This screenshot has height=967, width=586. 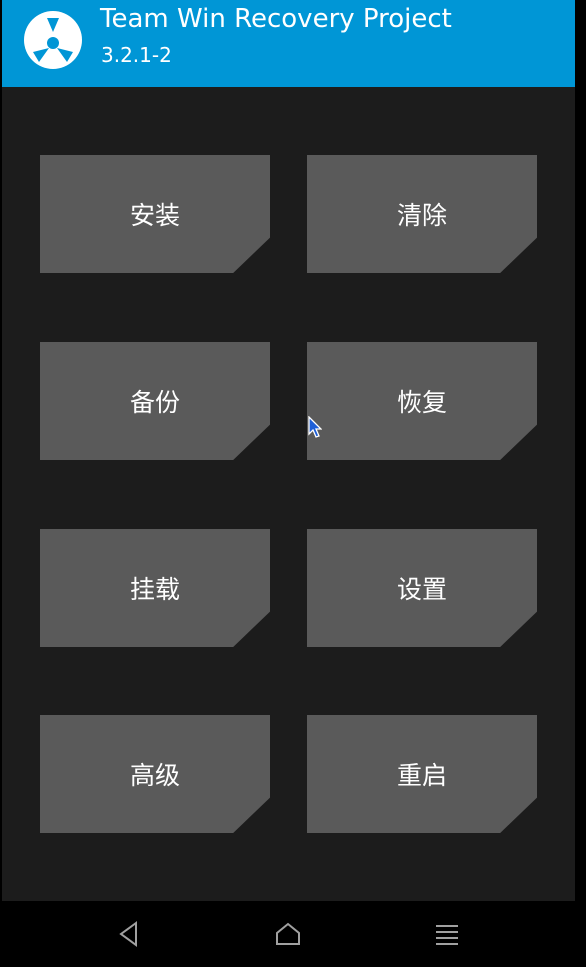 I want to click on settings-button: 设置, so click(x=422, y=588).